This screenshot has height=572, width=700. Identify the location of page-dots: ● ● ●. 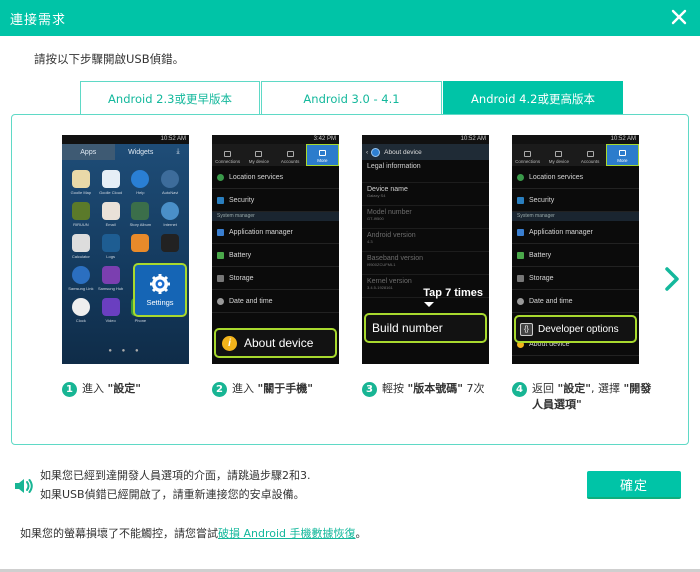
(125, 351).